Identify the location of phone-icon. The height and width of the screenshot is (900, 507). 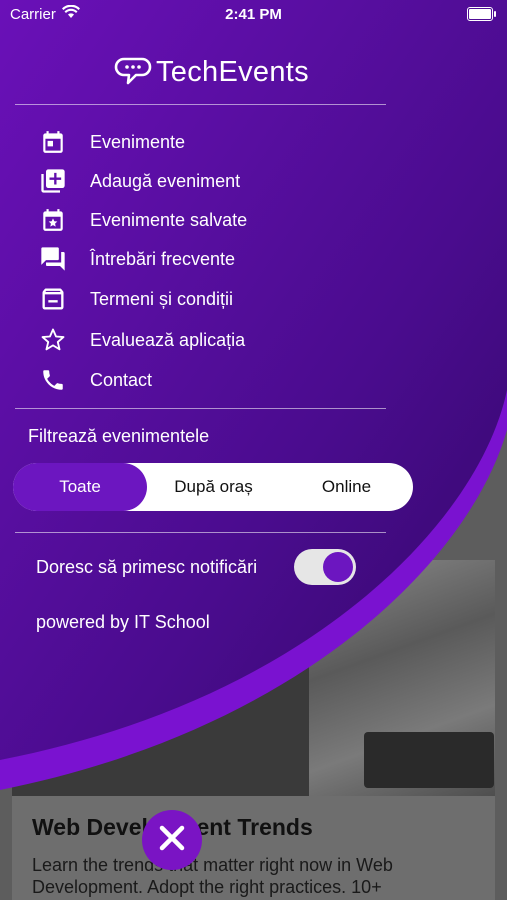
(53, 380).